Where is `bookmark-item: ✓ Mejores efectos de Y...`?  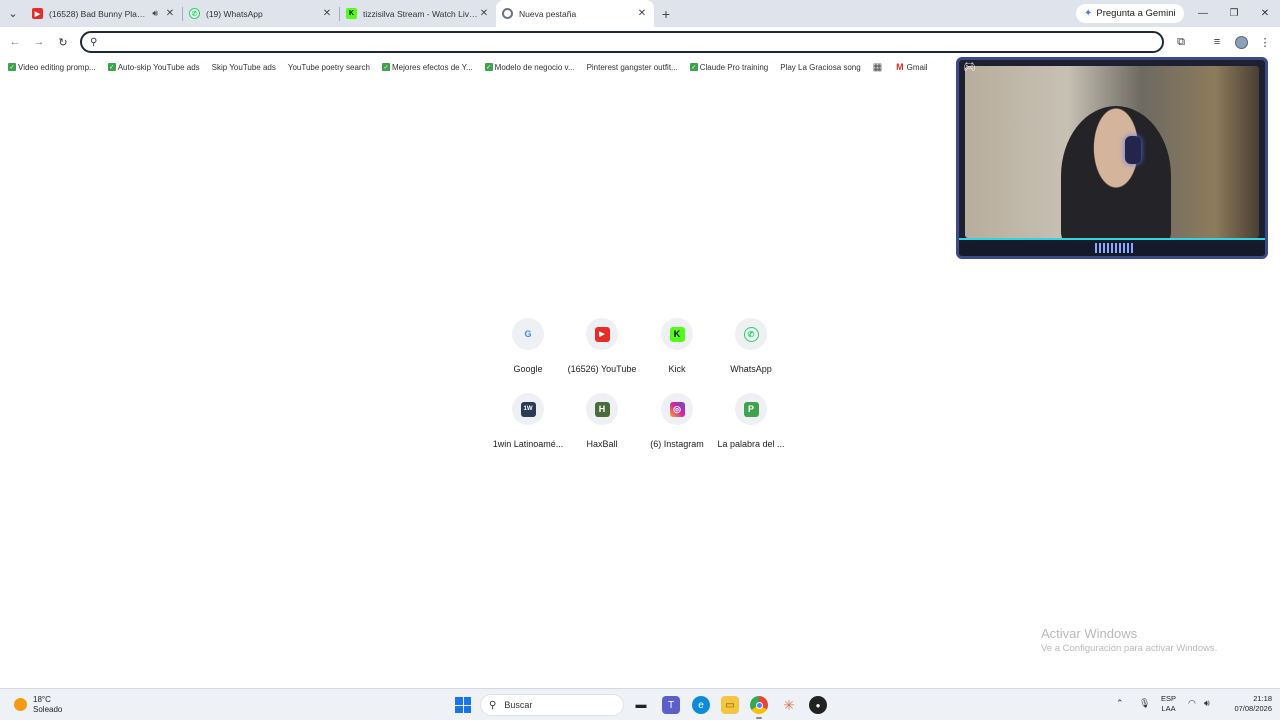 bookmark-item: ✓ Mejores efectos de Y... is located at coordinates (427, 67).